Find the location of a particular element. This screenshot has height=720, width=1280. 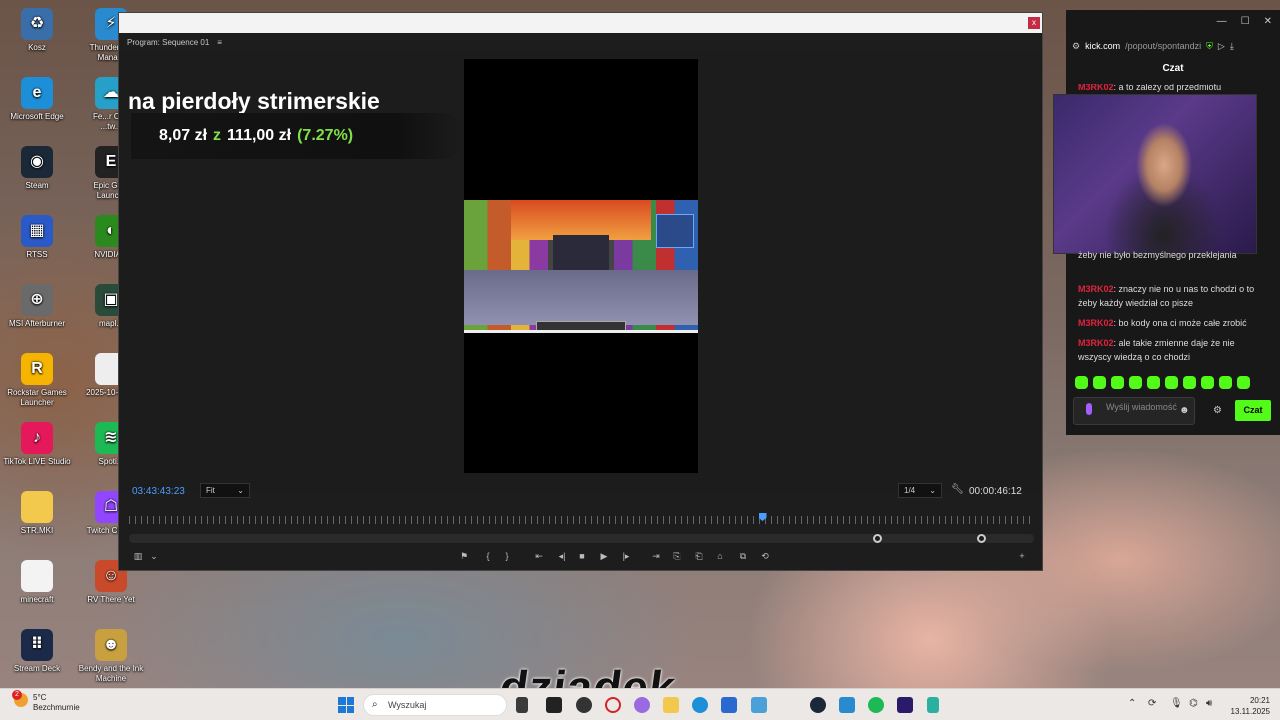

desktop-icon: ▦ RTSS is located at coordinates (37, 237).